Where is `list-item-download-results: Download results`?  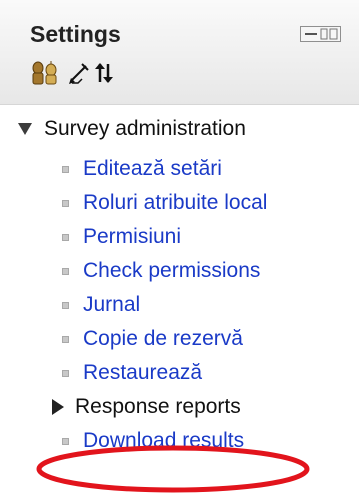 list-item-download-results: Download results is located at coordinates (153, 441).